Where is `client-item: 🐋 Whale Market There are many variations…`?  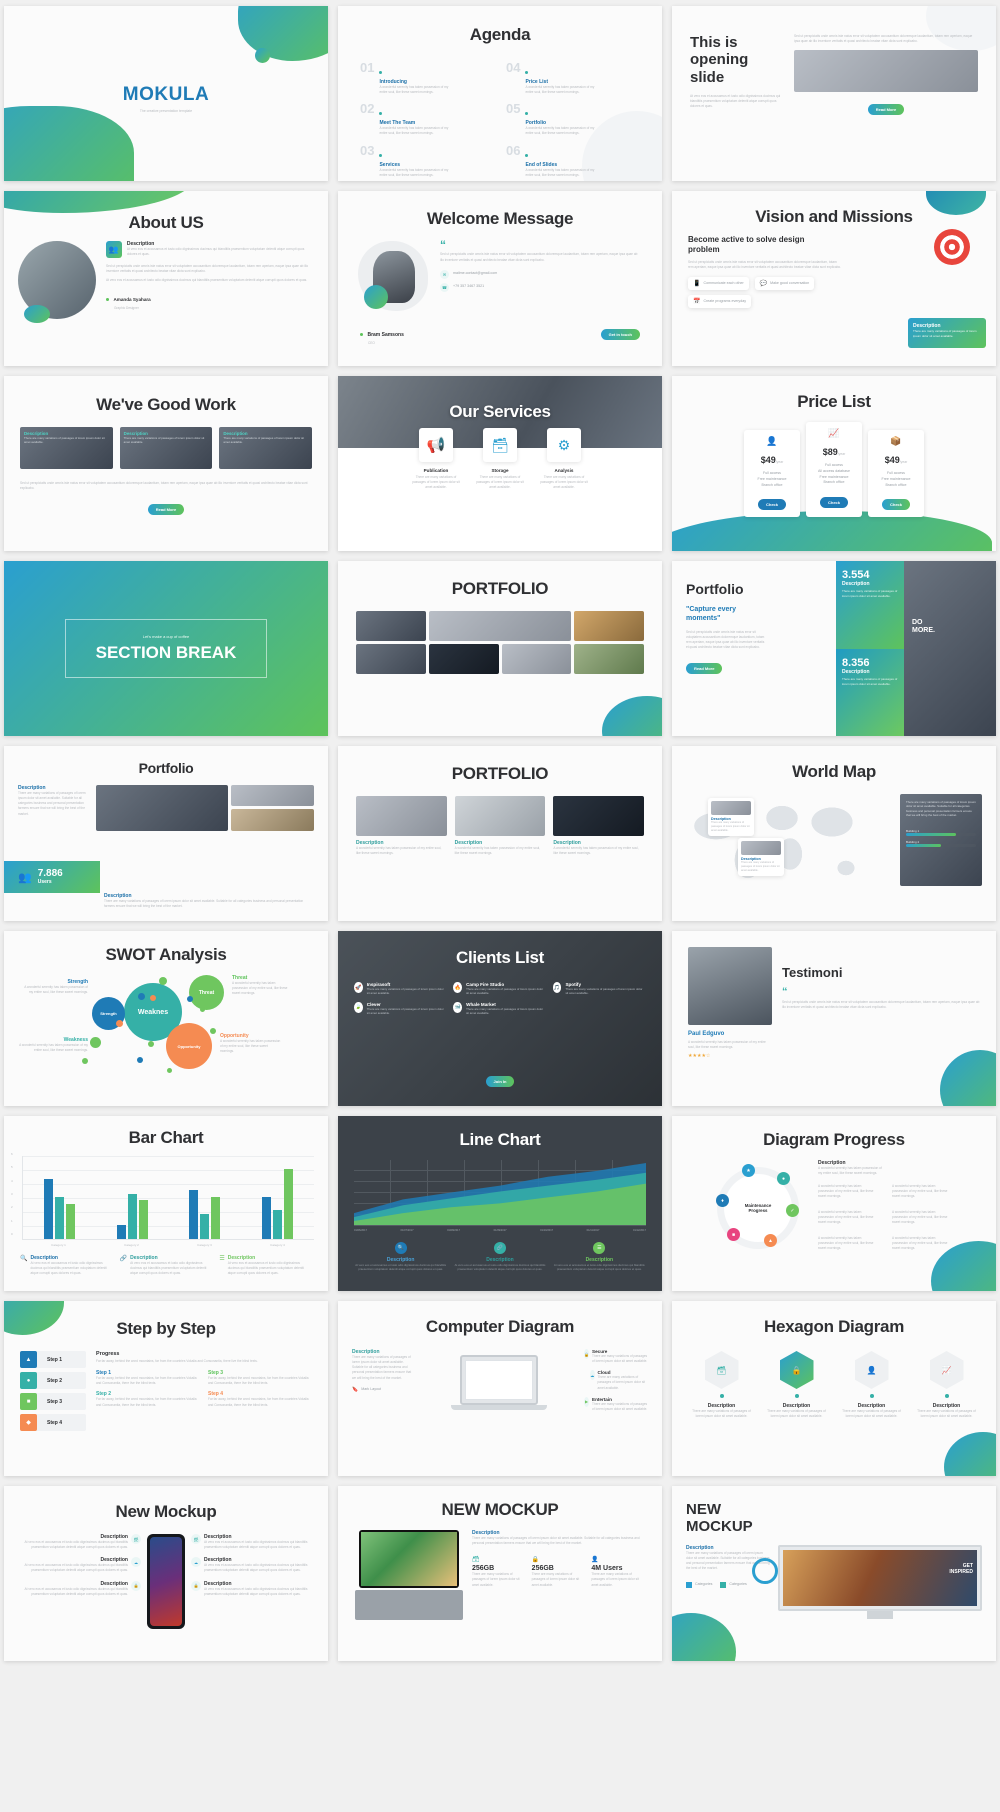
client-item: 🐋 Whale Market There are many variations… is located at coordinates (499, 1008).